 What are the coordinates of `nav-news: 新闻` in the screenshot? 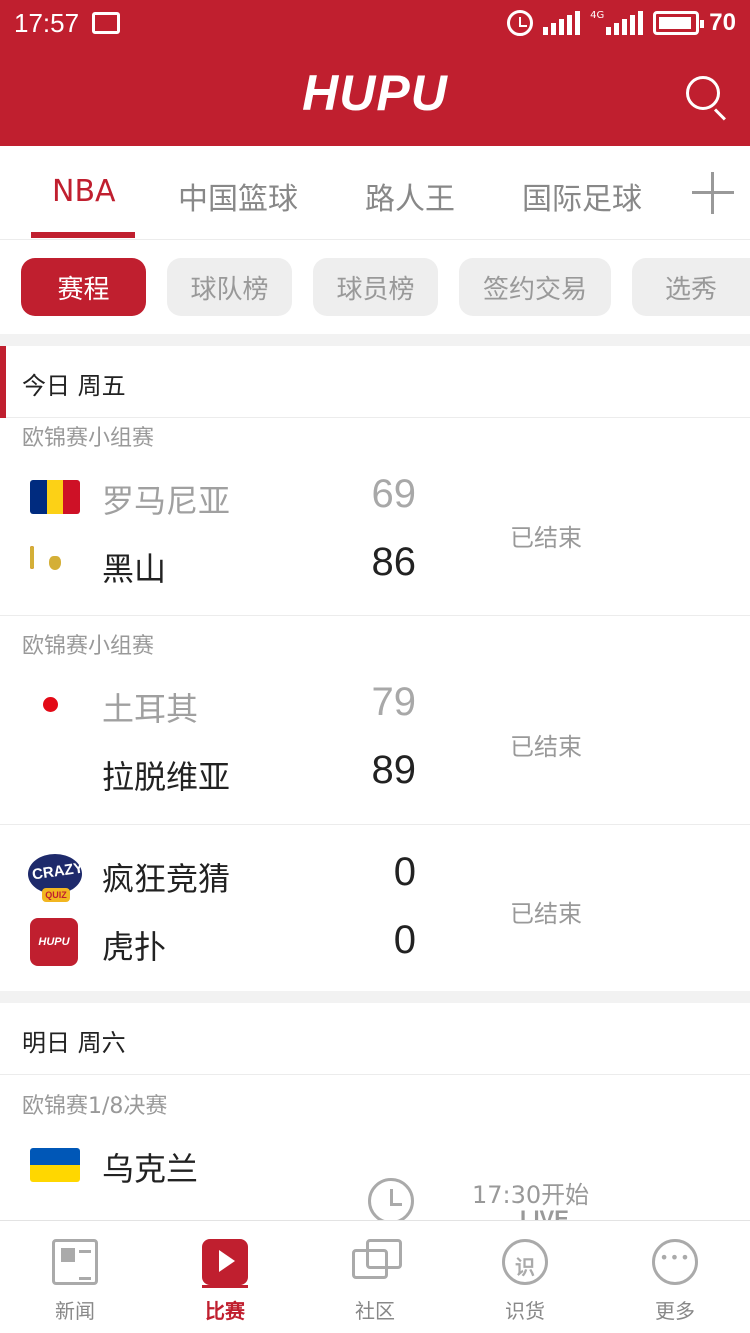 It's located at (75, 1277).